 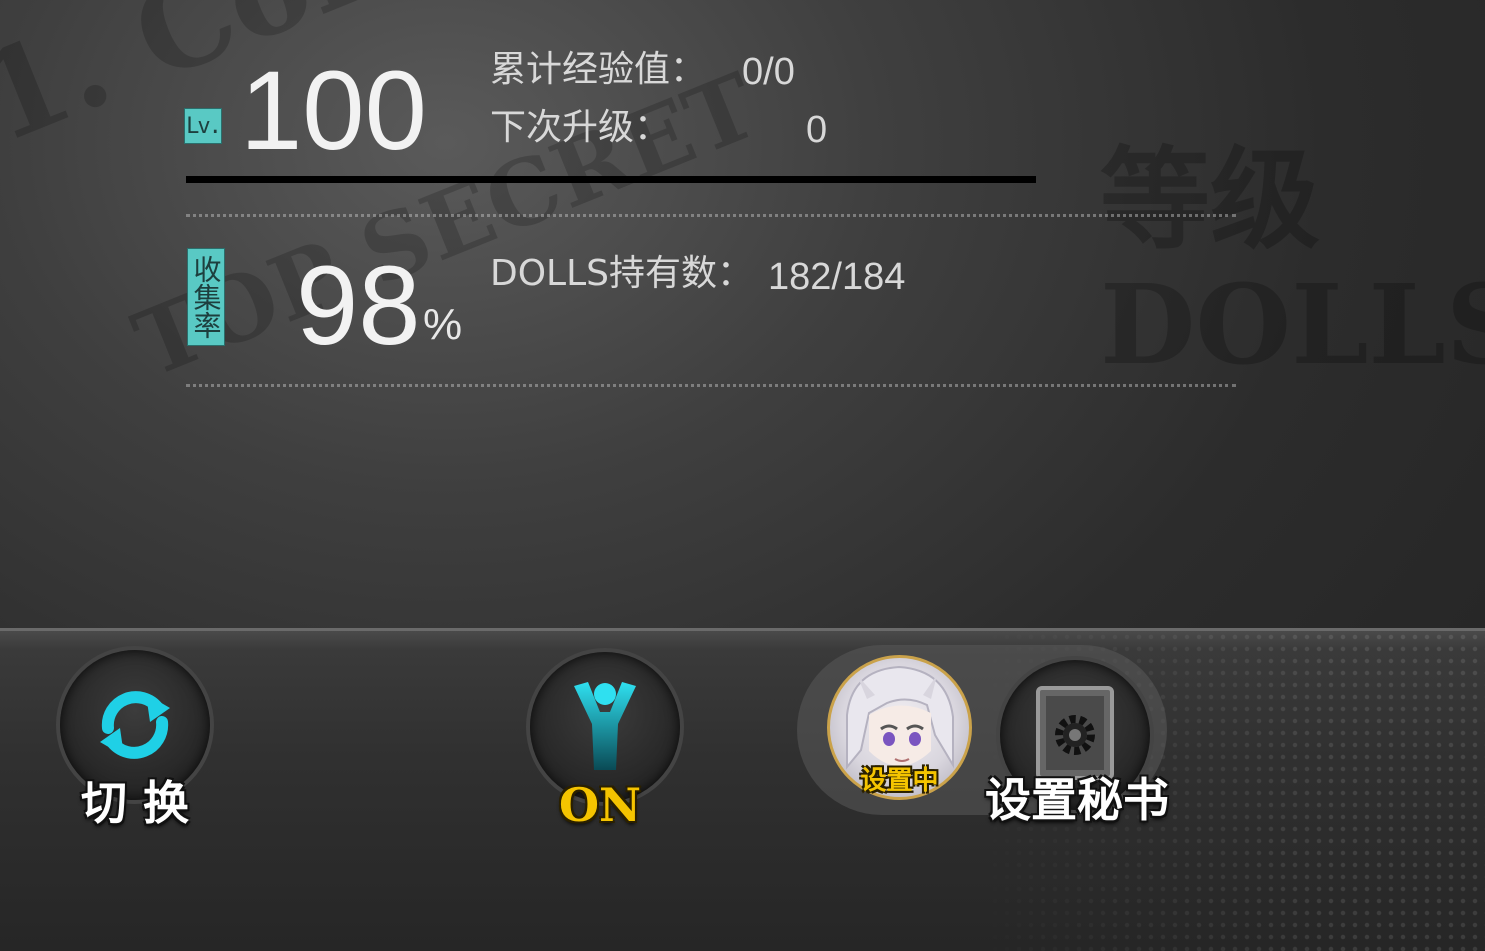 What do you see at coordinates (1210, 199) in the screenshot?
I see `background-watermark: 等级` at bounding box center [1210, 199].